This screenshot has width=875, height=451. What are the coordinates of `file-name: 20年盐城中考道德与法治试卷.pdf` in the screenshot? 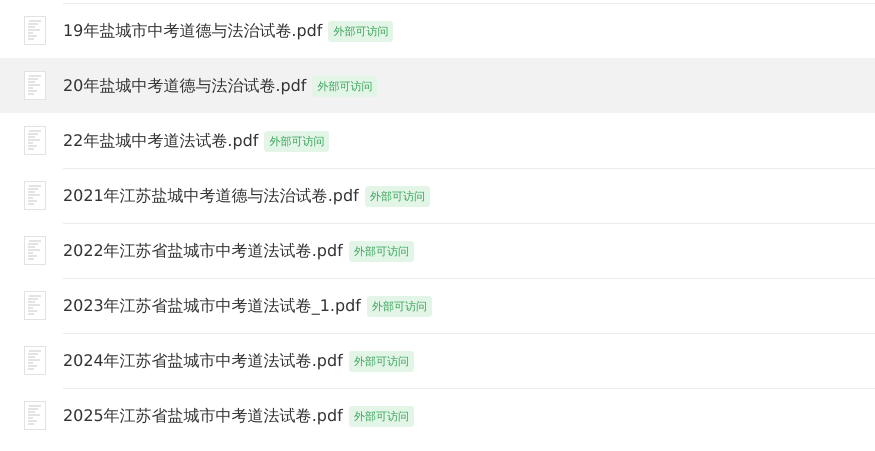 It's located at (184, 86).